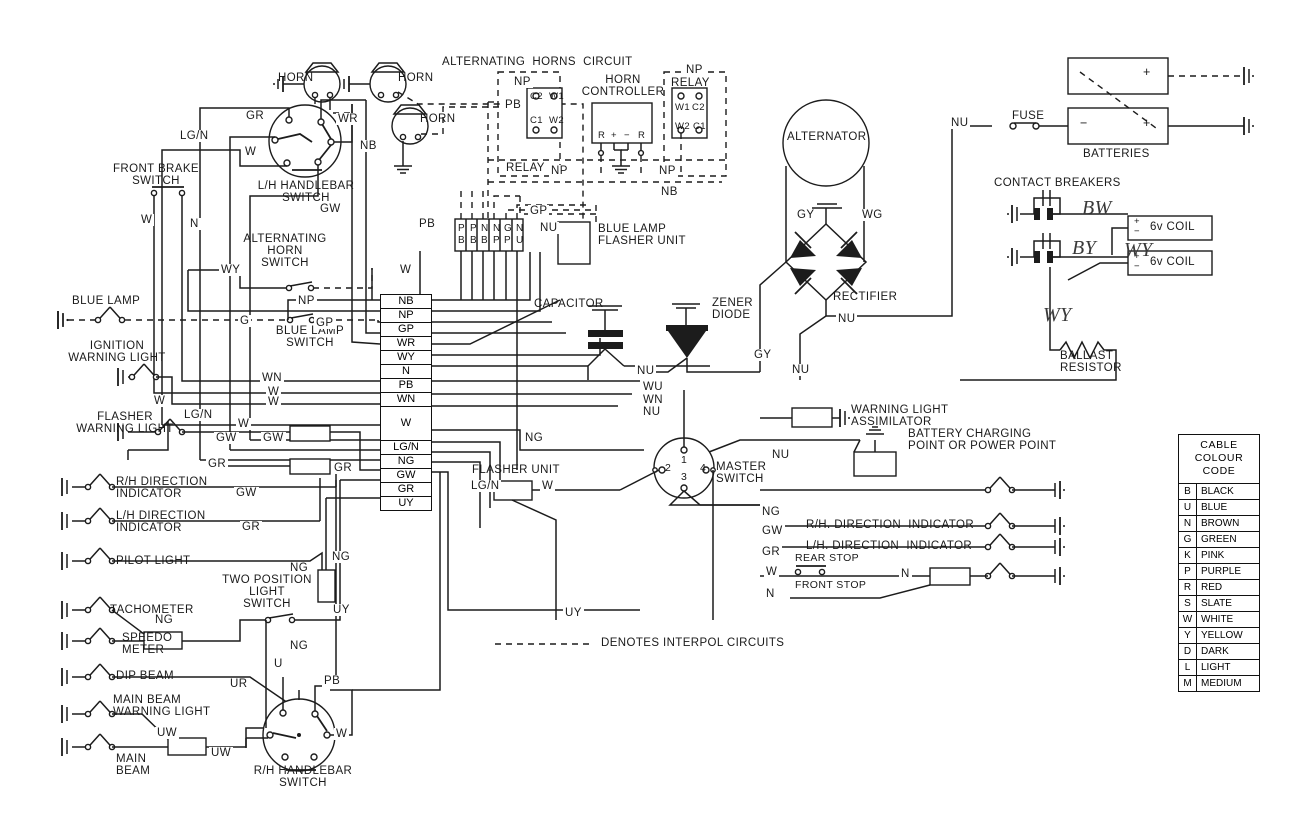 Image resolution: width=1295 pixels, height=820 pixels. What do you see at coordinates (406, 400) in the screenshot?
I see `terminal-wn: WN` at bounding box center [406, 400].